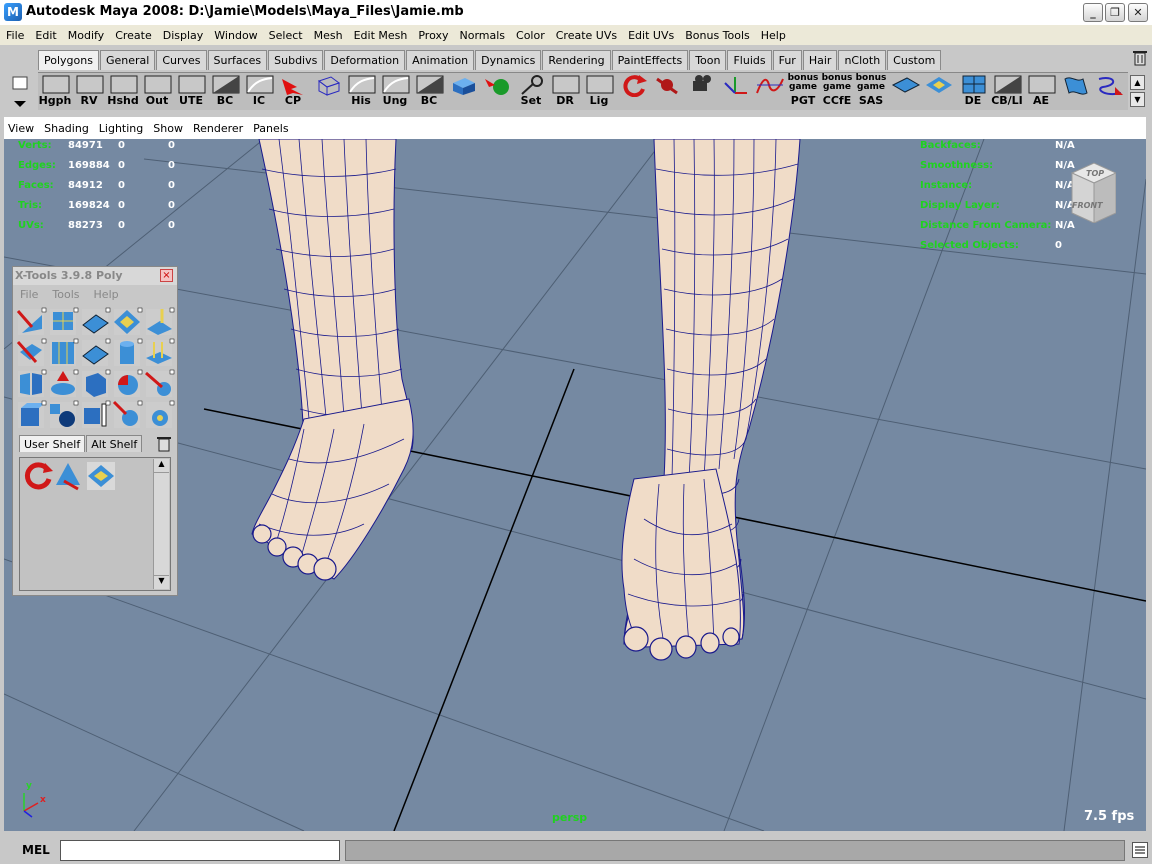 This screenshot has width=1152, height=864. I want to click on xtools-menu-help: Help, so click(106, 295).